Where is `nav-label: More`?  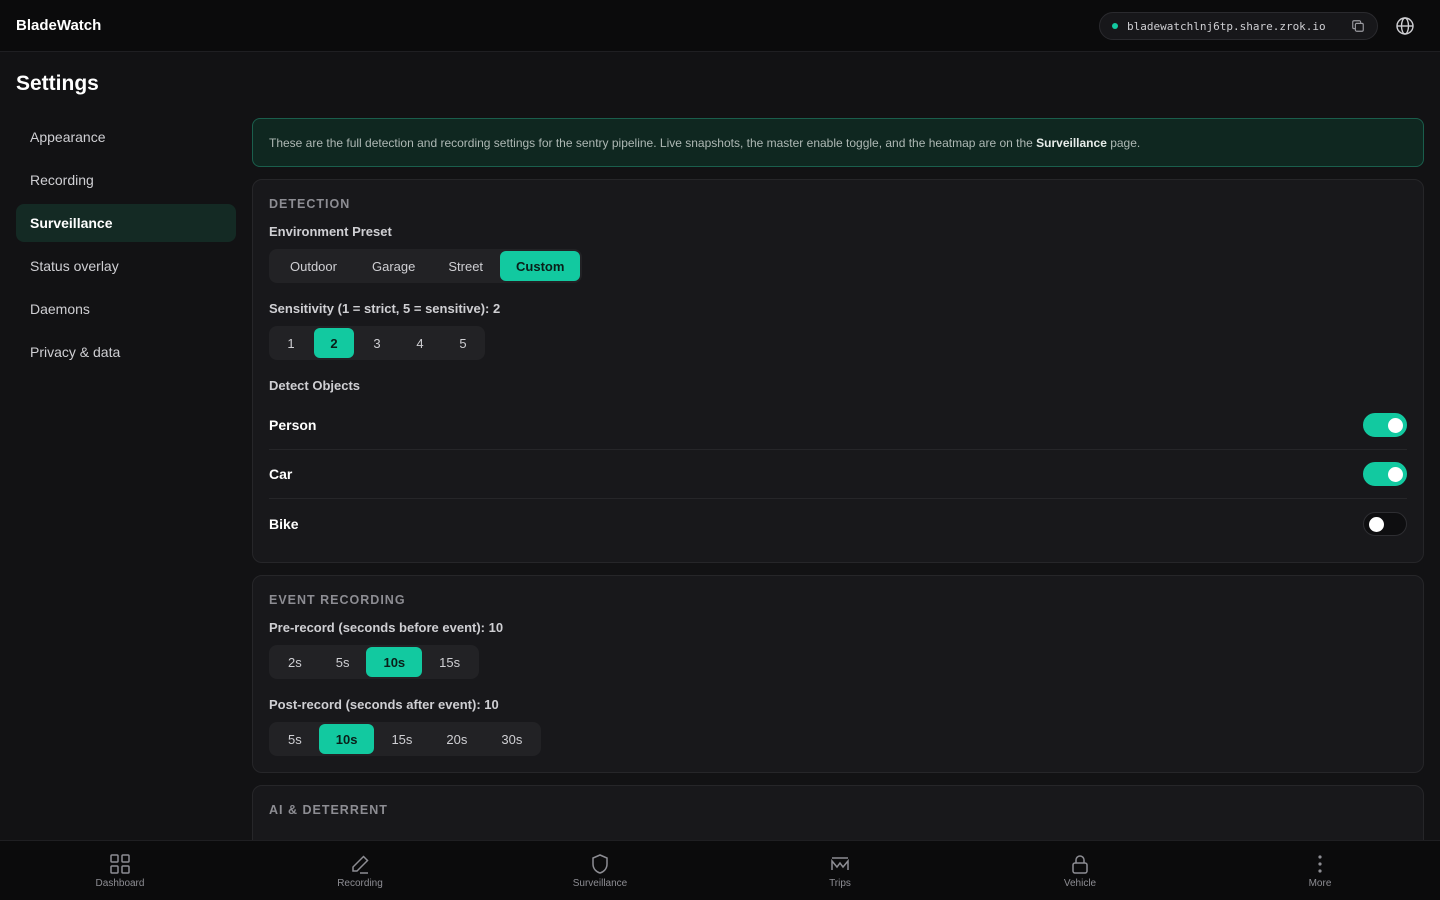
nav-label: More is located at coordinates (1320, 883).